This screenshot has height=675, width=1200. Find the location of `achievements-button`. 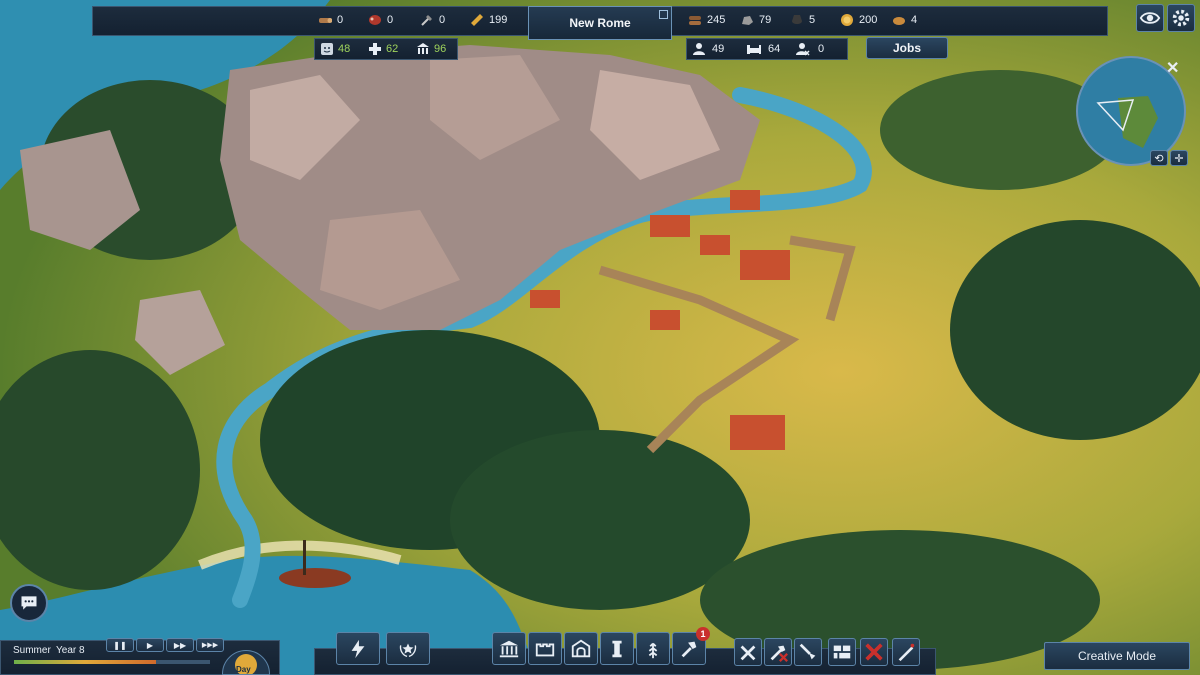

achievements-button is located at coordinates (408, 648).